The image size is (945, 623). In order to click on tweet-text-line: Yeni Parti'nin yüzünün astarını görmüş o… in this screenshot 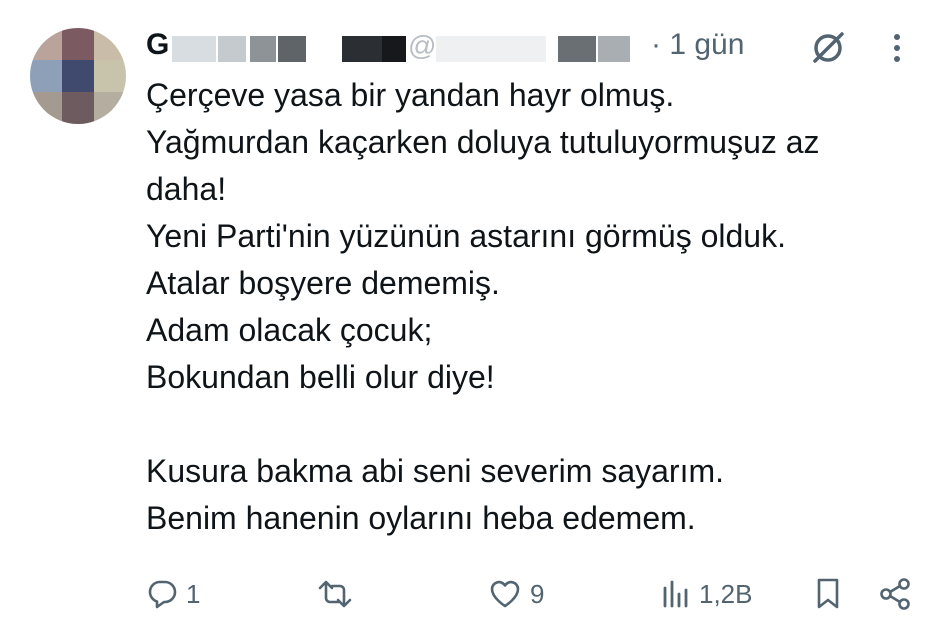, I will do `click(466, 236)`.